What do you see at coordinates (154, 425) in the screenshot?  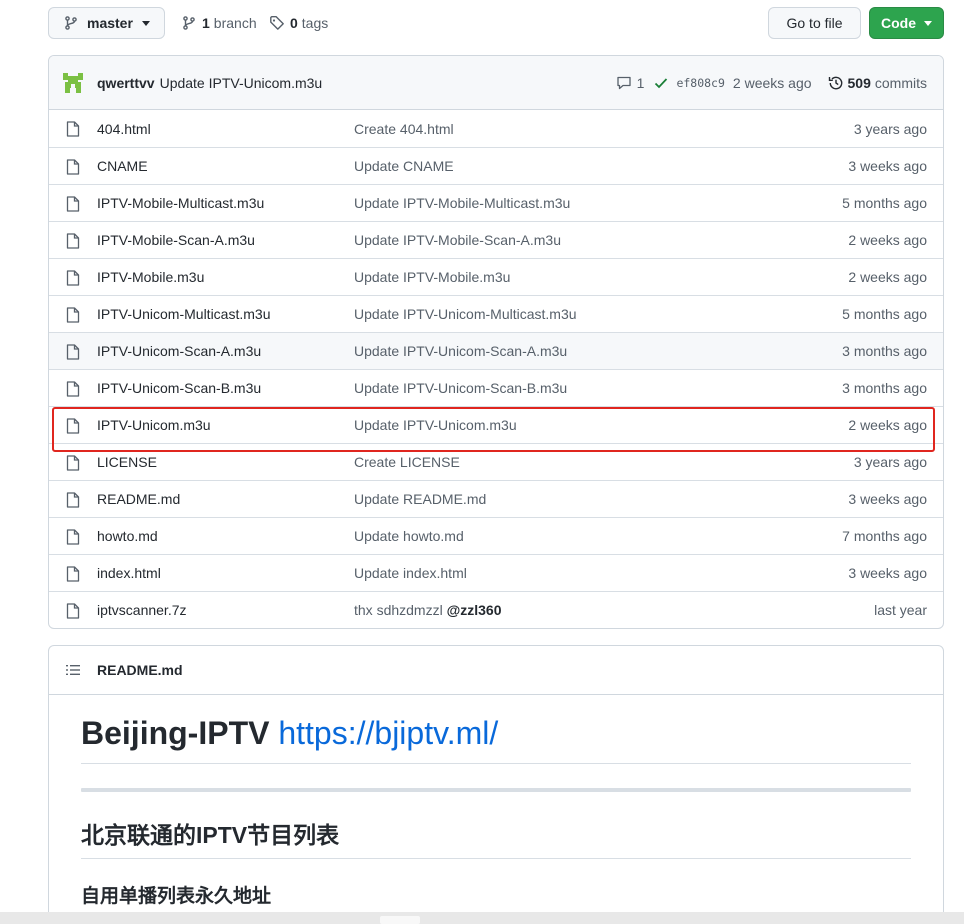 I see `file-name: IPTV-Unicom.m3u` at bounding box center [154, 425].